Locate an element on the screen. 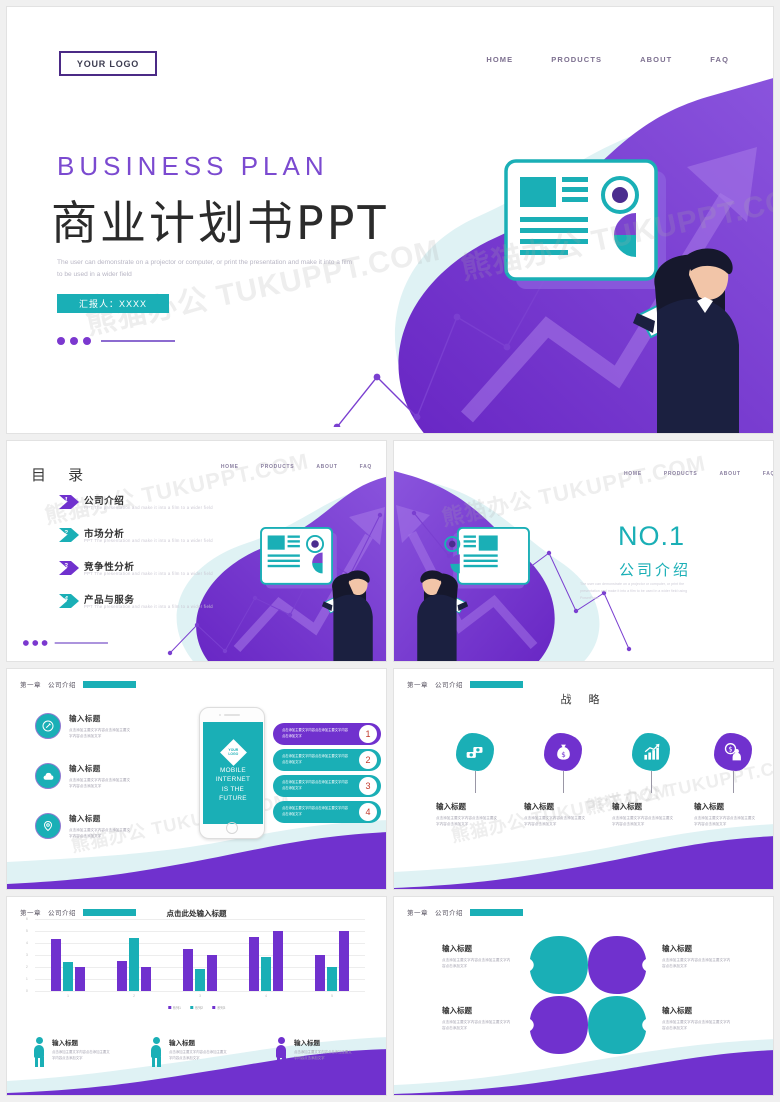 The width and height of the screenshot is (780, 1102). x-axis-tick: 3 is located at coordinates (200, 996).